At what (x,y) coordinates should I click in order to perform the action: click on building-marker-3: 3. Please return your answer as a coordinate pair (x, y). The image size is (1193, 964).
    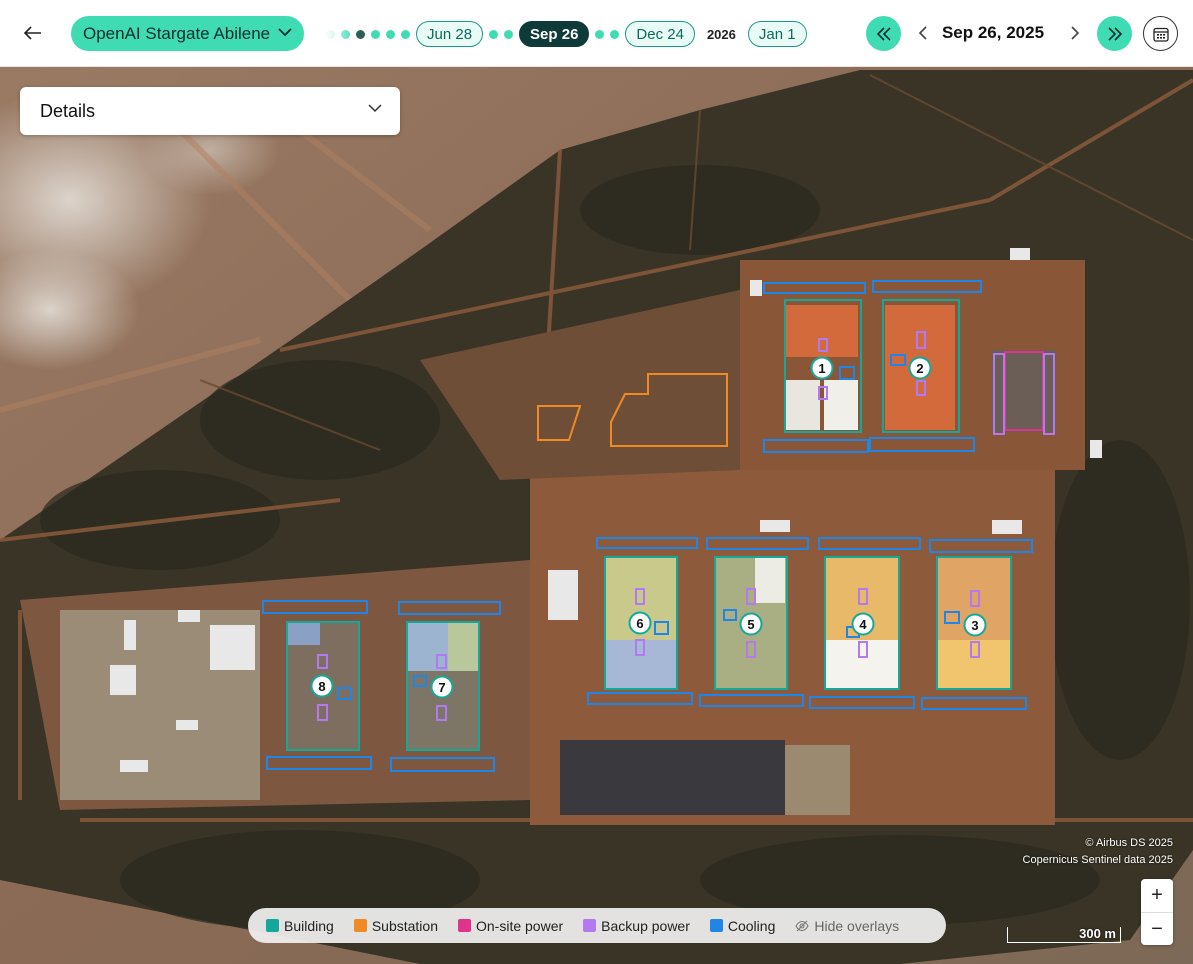
    Looking at the image, I should click on (975, 625).